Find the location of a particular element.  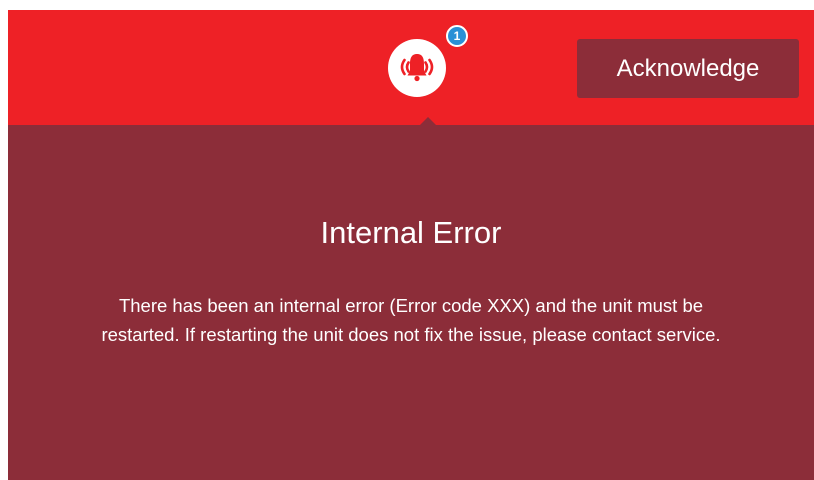

bell-alarm-icon is located at coordinates (417, 68).